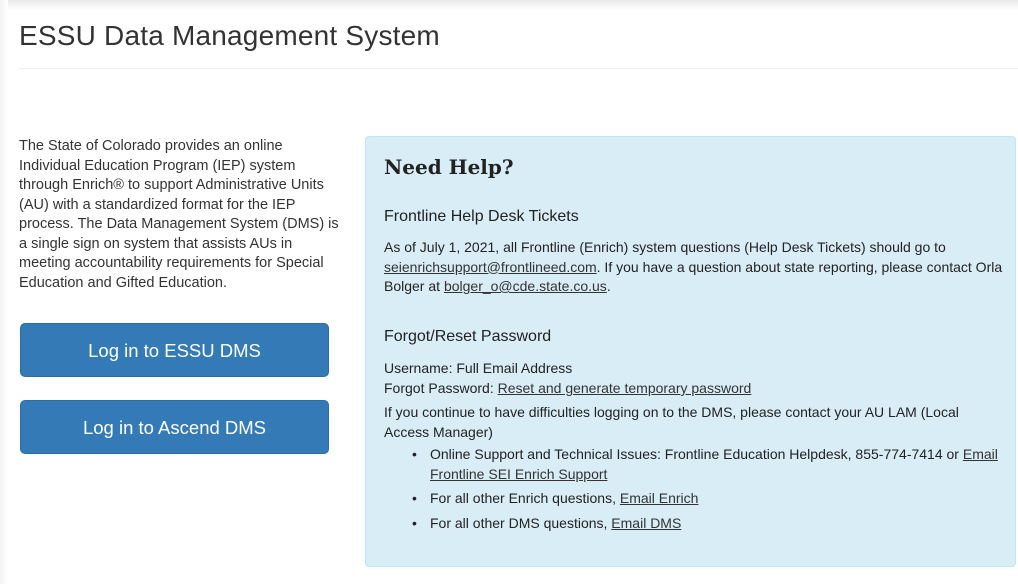  What do you see at coordinates (490, 267) in the screenshot?
I see `seienrichsupport-email-link: seienrichsupport@frontlineed.com` at bounding box center [490, 267].